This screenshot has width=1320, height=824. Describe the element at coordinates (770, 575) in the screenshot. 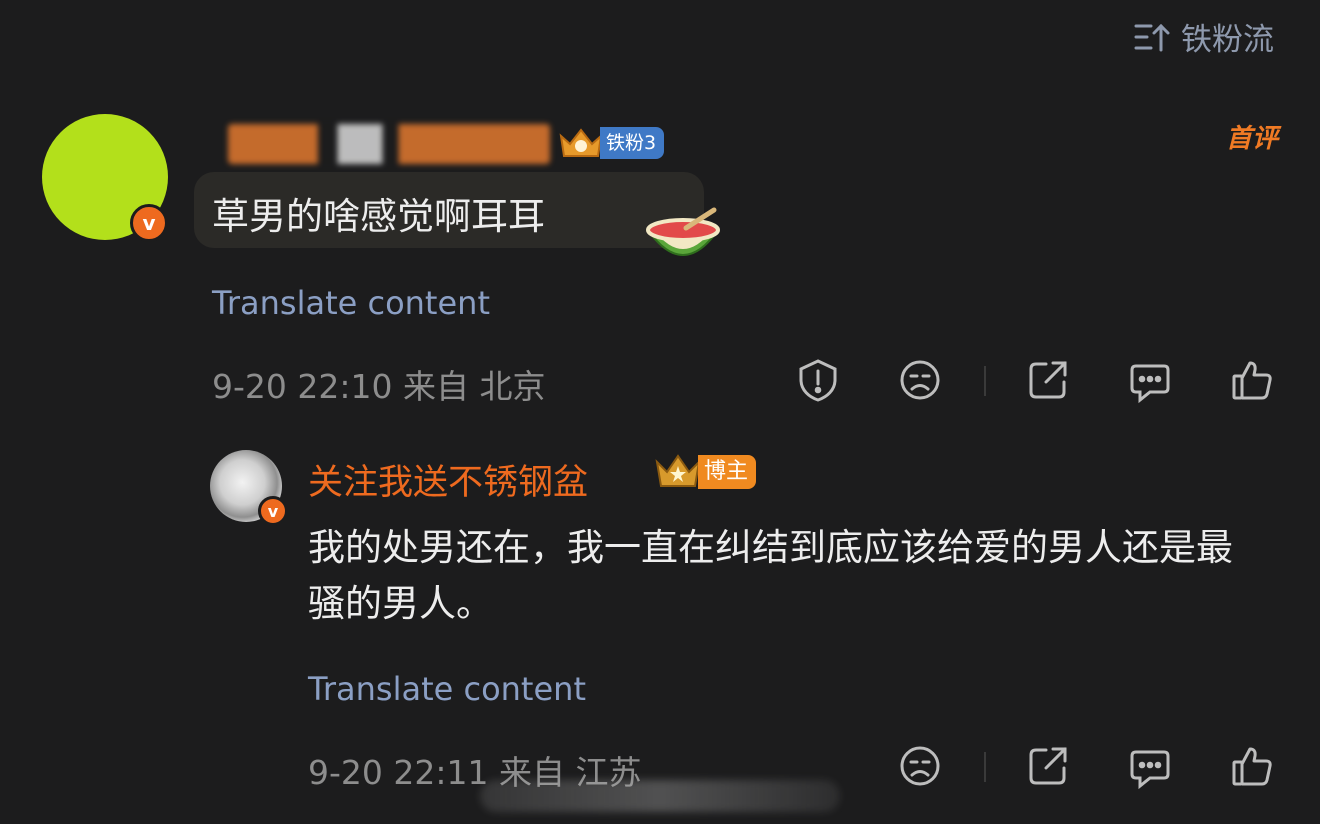

I see `reply-text: 我的处男还在，我一直在纠结到底应该给爱的男人还是最骚的男人。` at that location.